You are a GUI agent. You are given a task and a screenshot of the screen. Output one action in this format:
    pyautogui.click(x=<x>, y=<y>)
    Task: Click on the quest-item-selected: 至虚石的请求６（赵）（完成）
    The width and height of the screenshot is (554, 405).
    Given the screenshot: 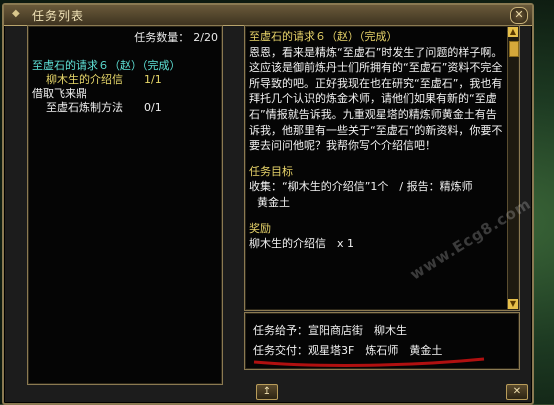 What is the action you would take?
    pyautogui.click(x=125, y=66)
    